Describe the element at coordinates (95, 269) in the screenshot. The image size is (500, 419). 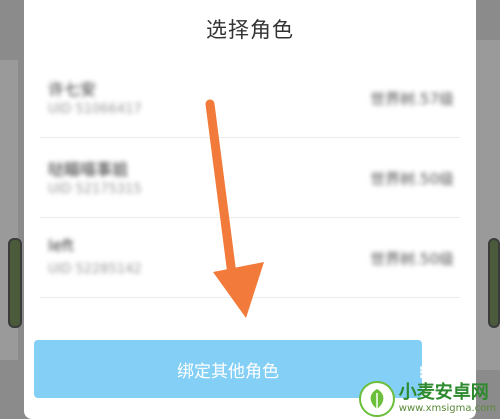
I see `role-uid: UID 52285142` at that location.